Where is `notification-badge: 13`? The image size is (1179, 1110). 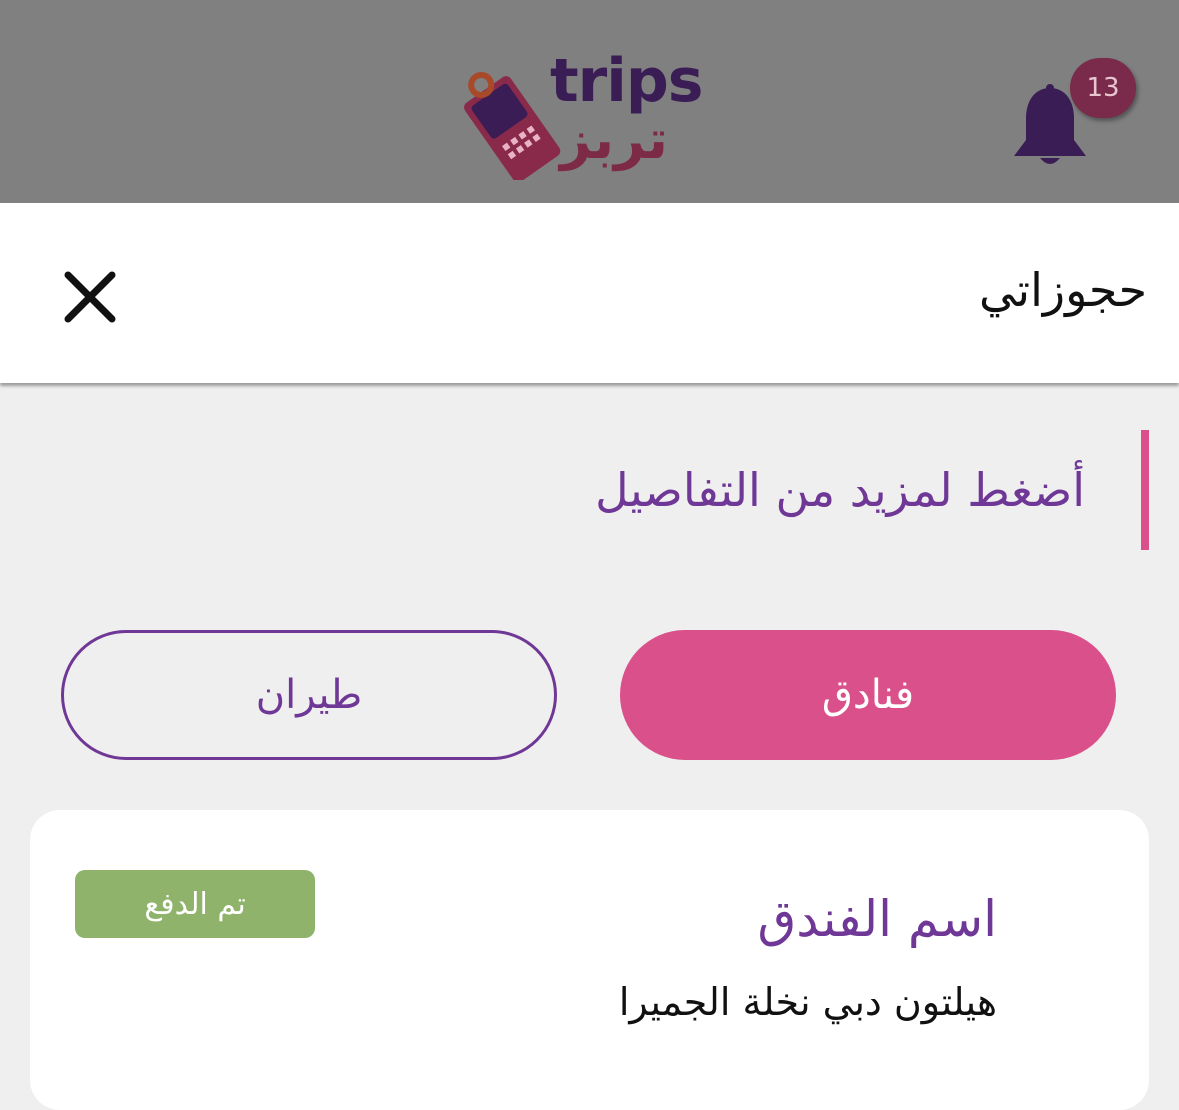
notification-badge: 13 is located at coordinates (1103, 88).